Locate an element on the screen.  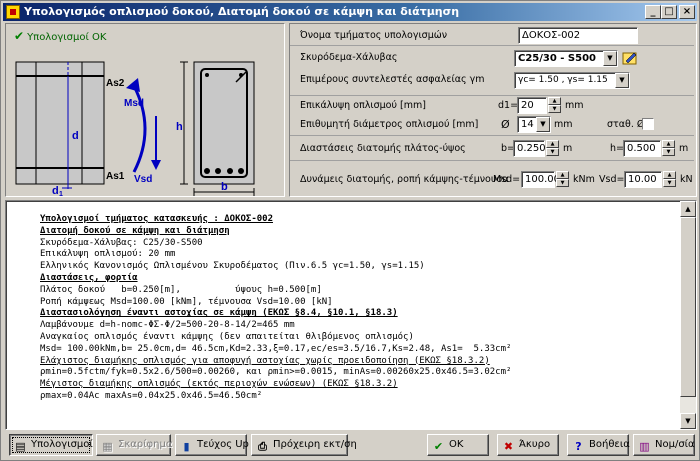
ok-label: ΟΚ is located at coordinates (456, 444).